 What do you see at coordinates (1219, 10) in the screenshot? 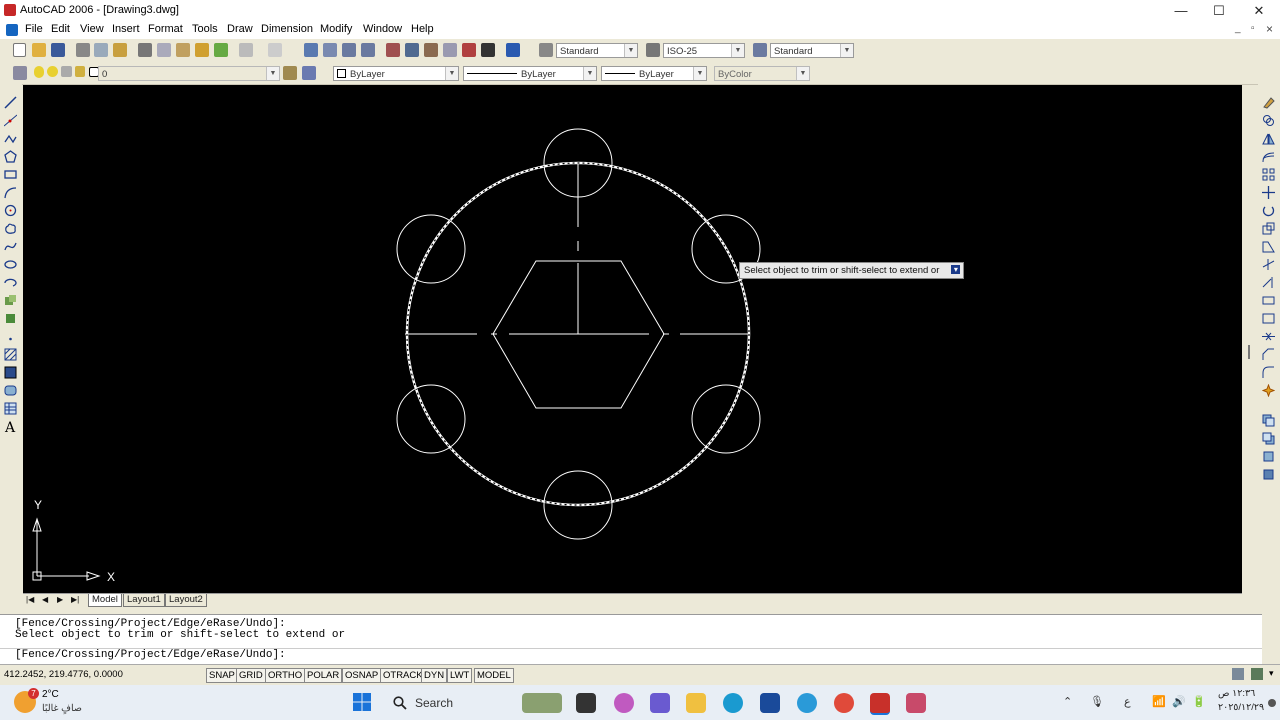
I see `maximize-button: ☐` at bounding box center [1219, 10].